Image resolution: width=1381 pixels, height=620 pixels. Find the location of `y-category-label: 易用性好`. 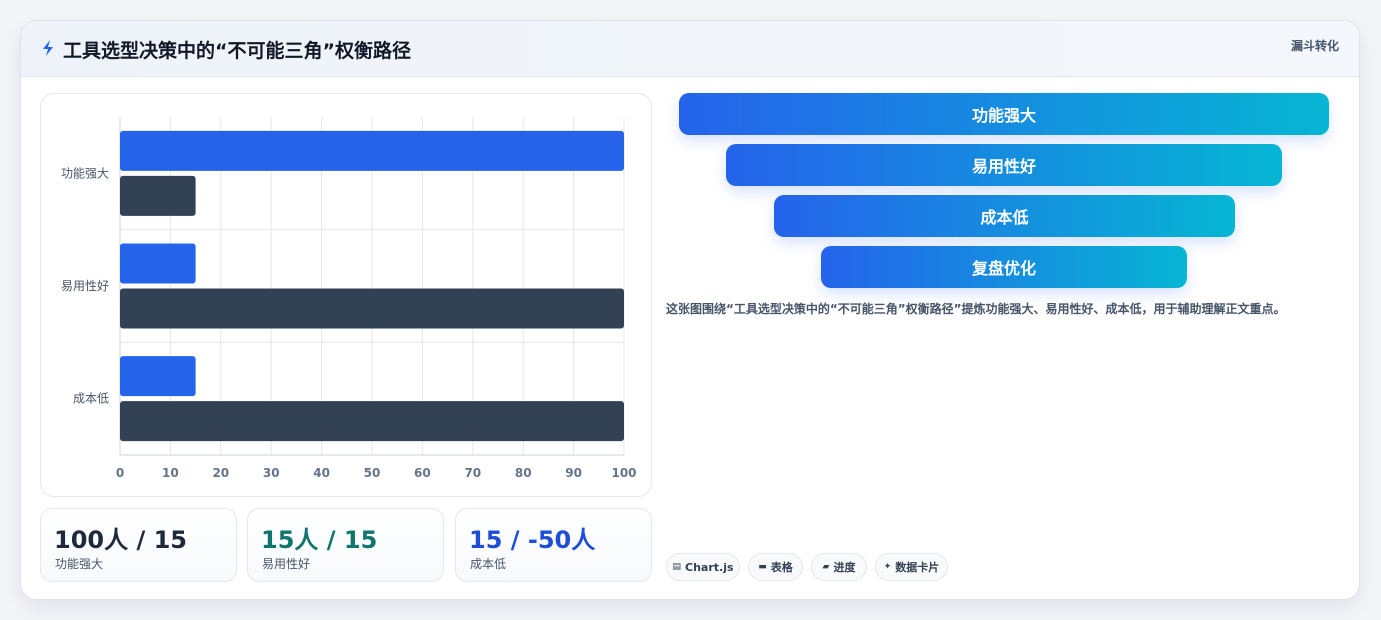

y-category-label: 易用性好 is located at coordinates (85, 286).